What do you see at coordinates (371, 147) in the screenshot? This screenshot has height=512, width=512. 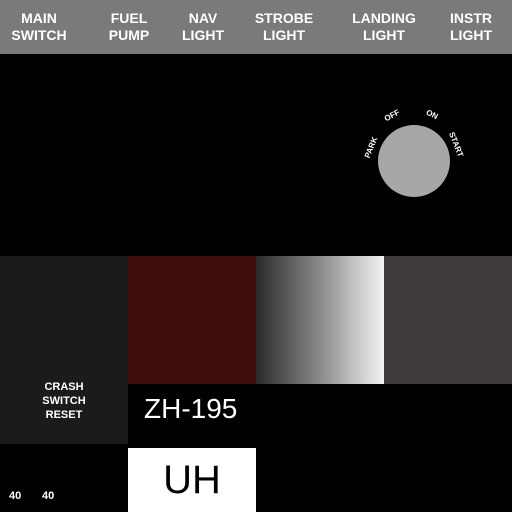 I see `ignition-park-label: PARK` at bounding box center [371, 147].